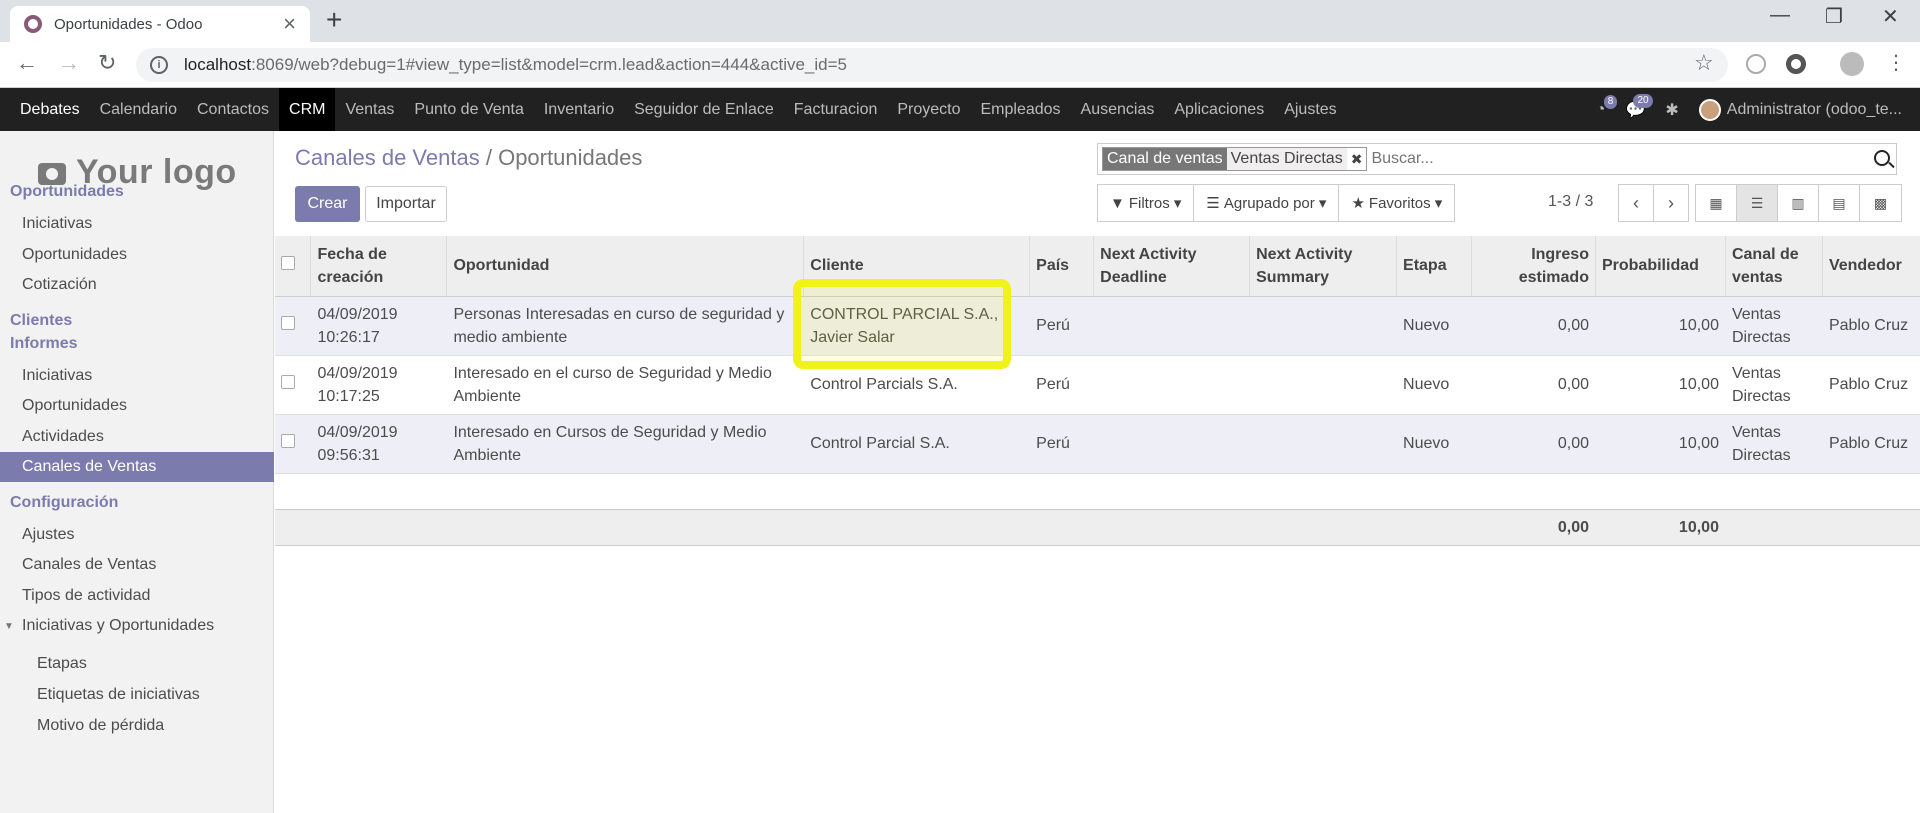  What do you see at coordinates (1671, 110) in the screenshot?
I see `debug-bug-icon: ✱` at bounding box center [1671, 110].